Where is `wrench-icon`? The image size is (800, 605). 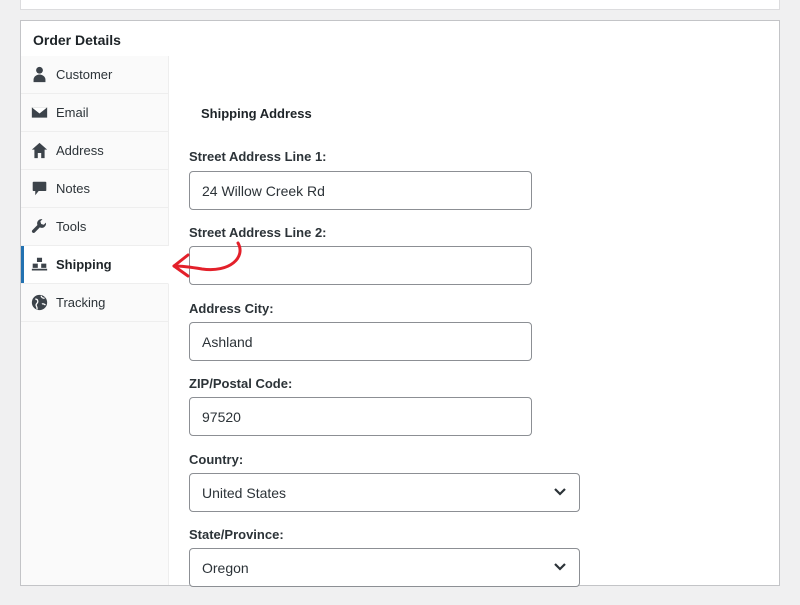 wrench-icon is located at coordinates (39, 226).